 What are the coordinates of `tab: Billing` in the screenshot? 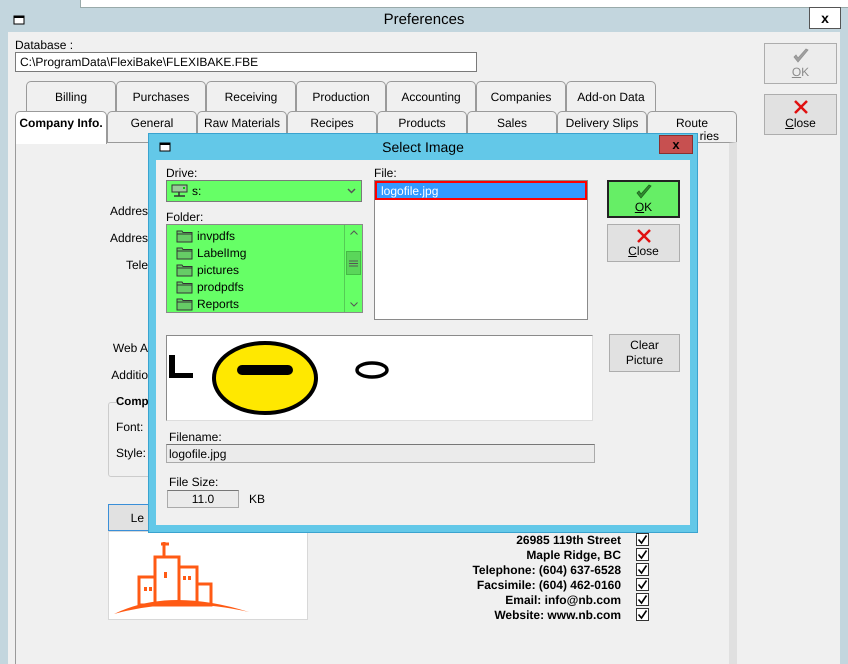 It's located at (71, 96).